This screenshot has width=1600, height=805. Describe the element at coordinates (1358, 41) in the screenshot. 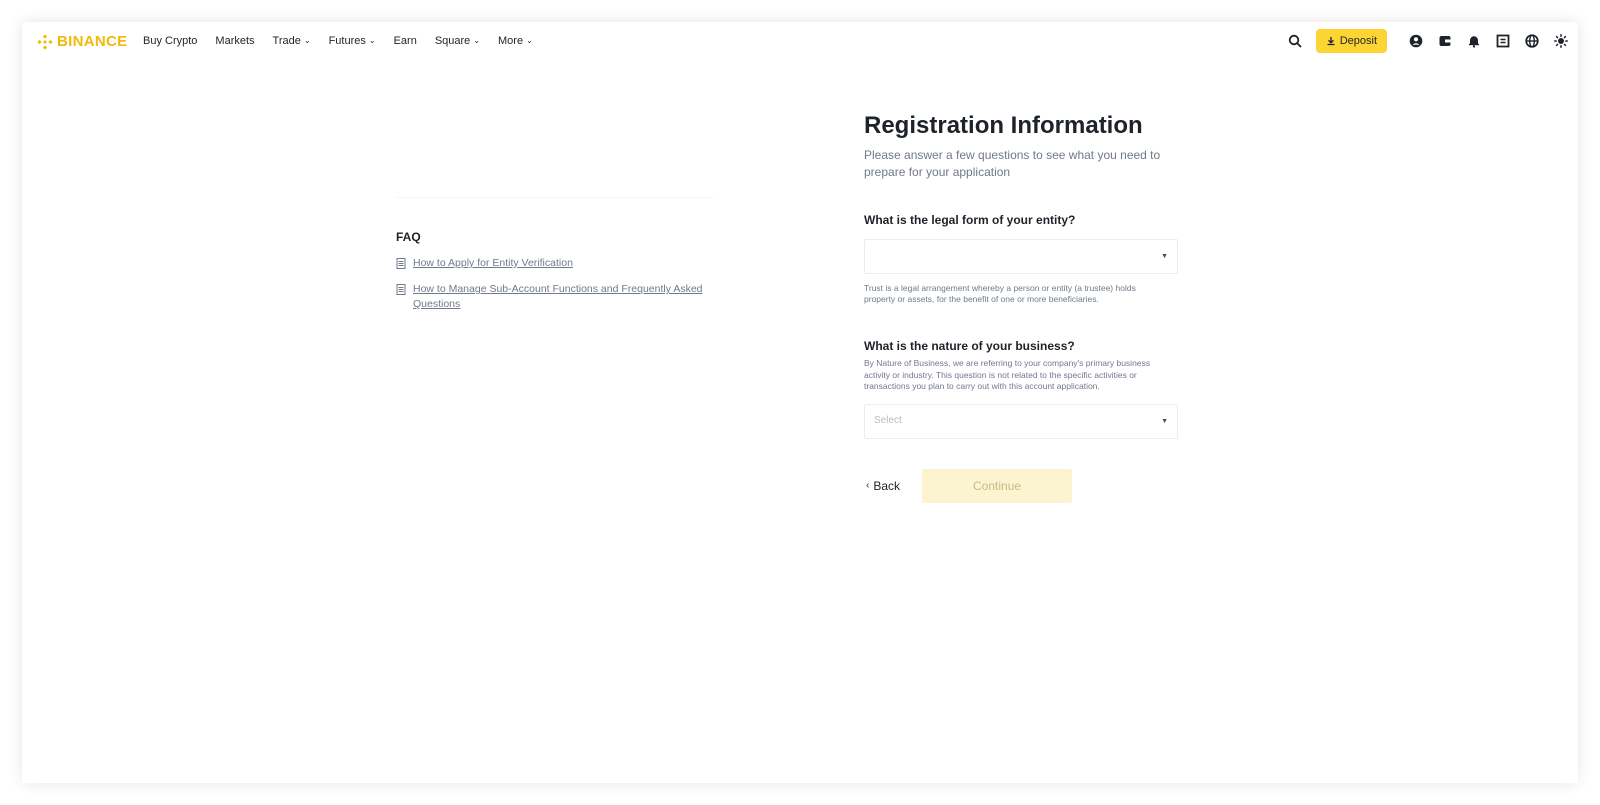

I see `deposit-label: Deposit` at that location.